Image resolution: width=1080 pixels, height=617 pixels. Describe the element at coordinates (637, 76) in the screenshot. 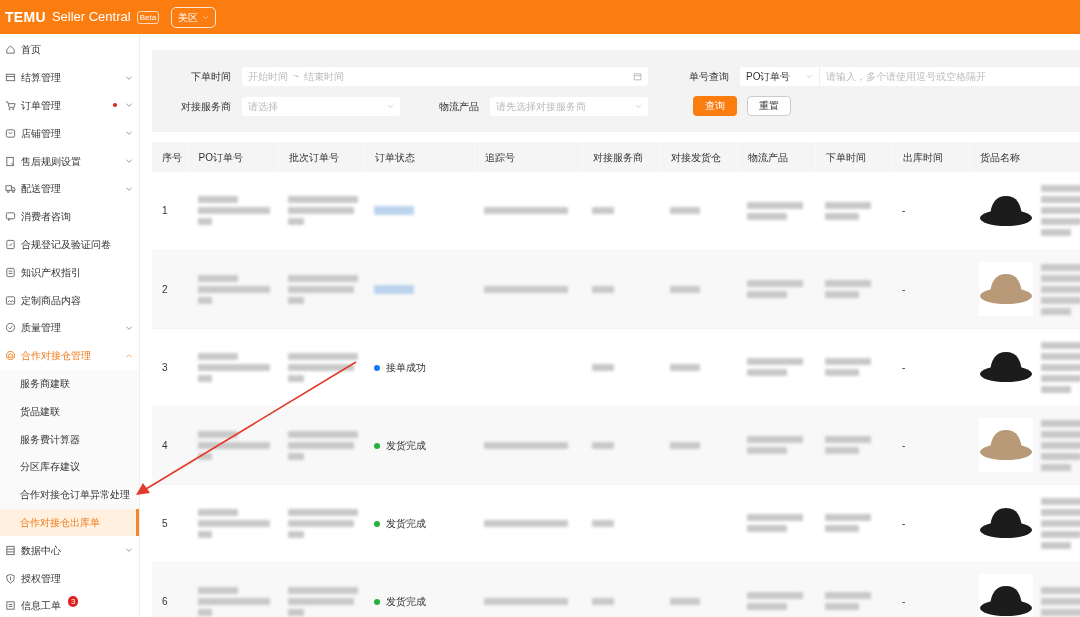

I see `calendar-icon` at that location.